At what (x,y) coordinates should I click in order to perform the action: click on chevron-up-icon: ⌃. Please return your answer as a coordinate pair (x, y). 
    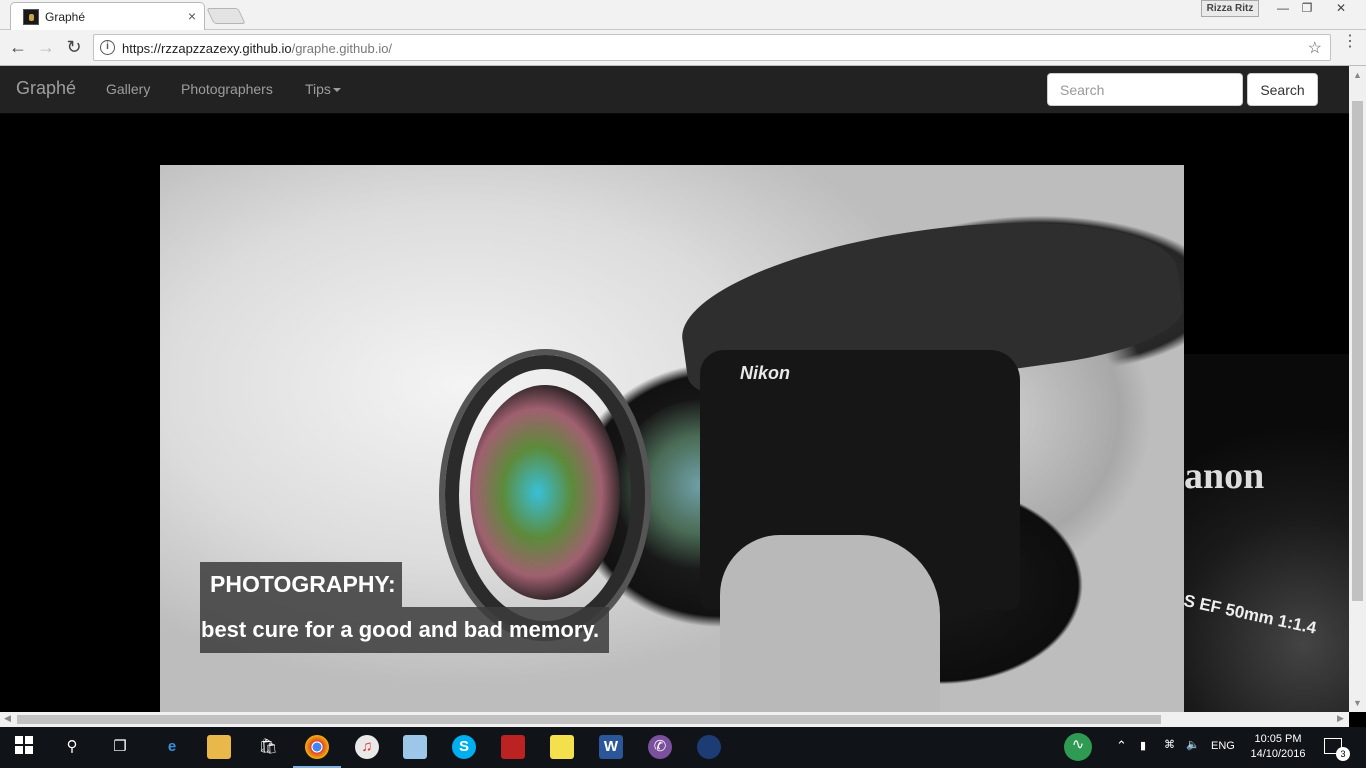
    Looking at the image, I should click on (1121, 746).